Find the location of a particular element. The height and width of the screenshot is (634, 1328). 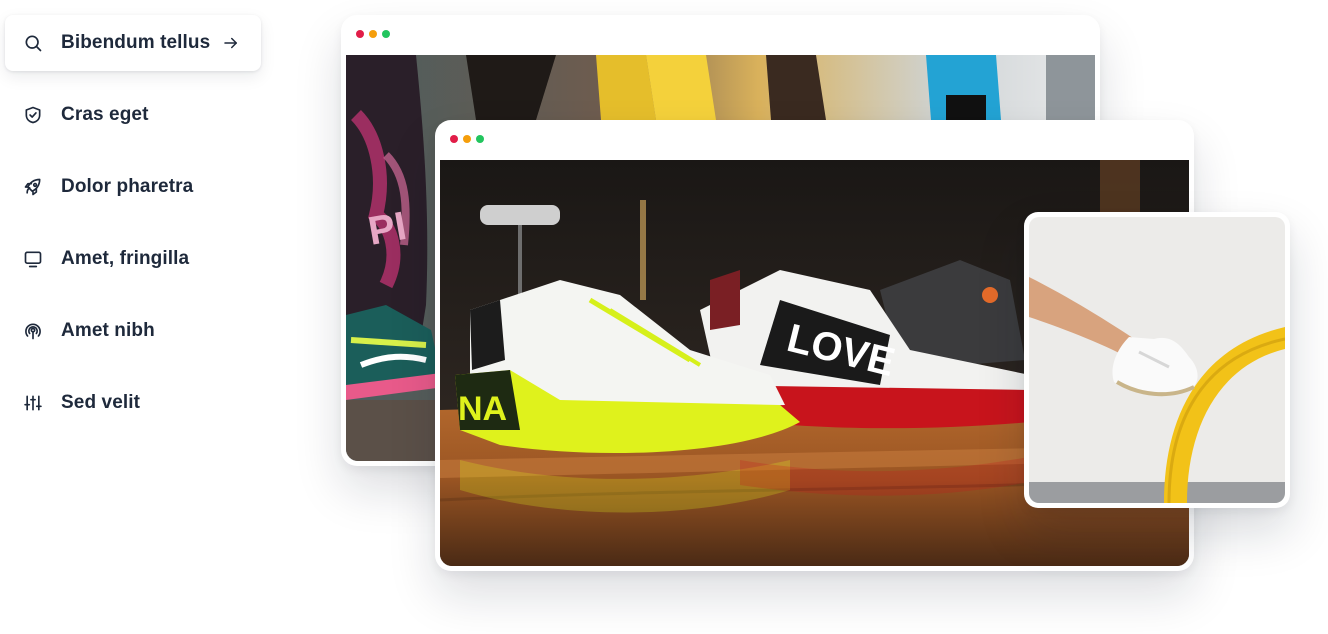

sidebar-item-sed-velit: Sed velit is located at coordinates (133, 403).